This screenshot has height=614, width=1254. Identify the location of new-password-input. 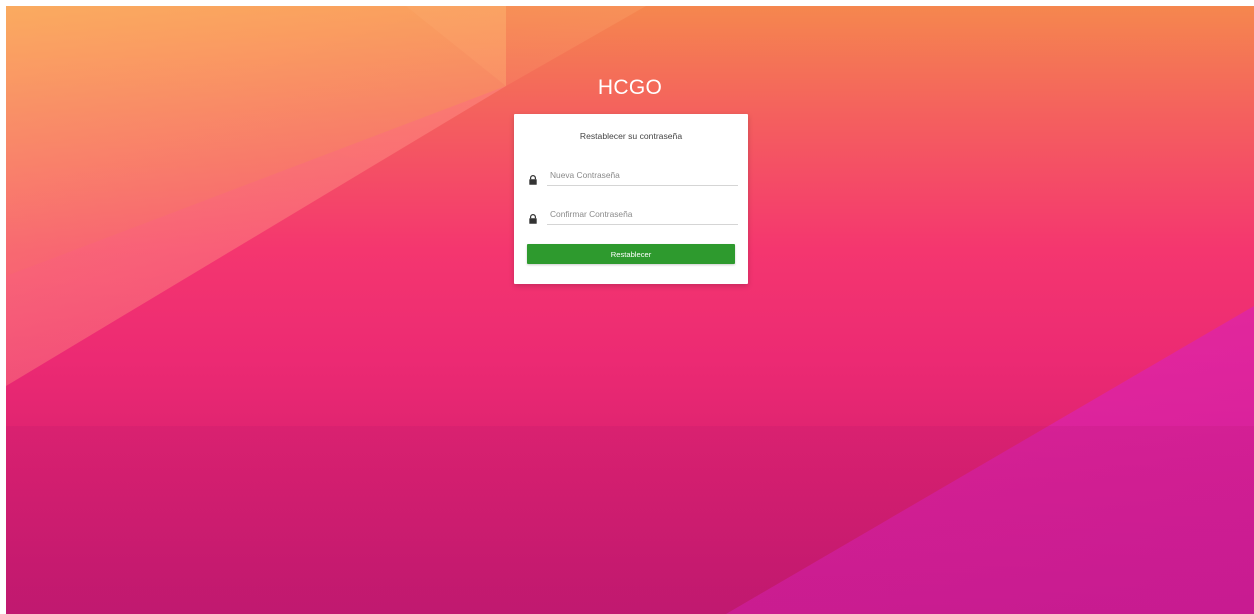
(642, 175).